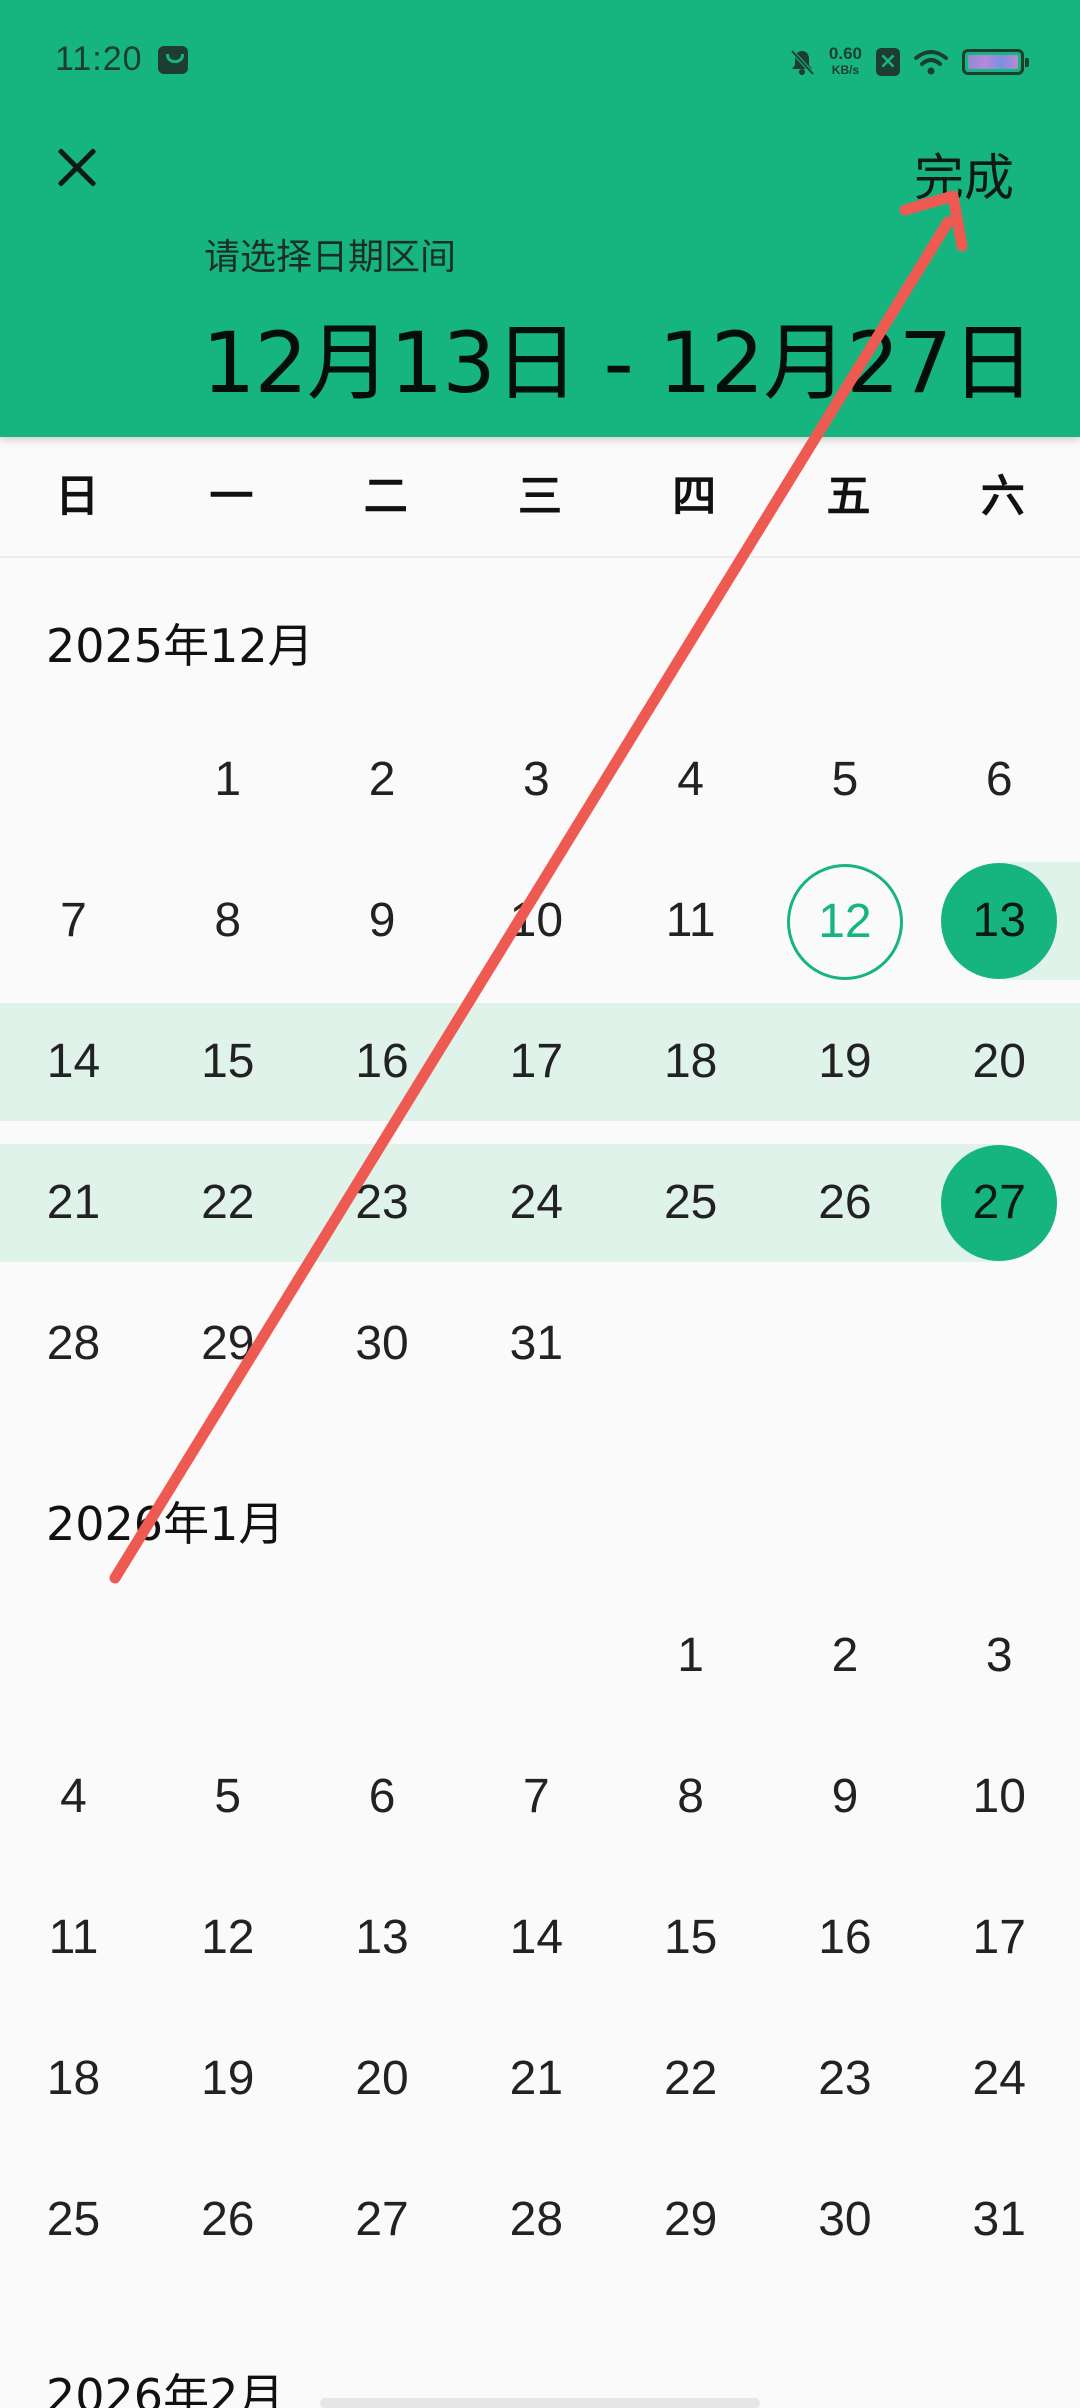 Image resolution: width=1080 pixels, height=2408 pixels. What do you see at coordinates (888, 62) in the screenshot?
I see `sim-x-icon: ×` at bounding box center [888, 62].